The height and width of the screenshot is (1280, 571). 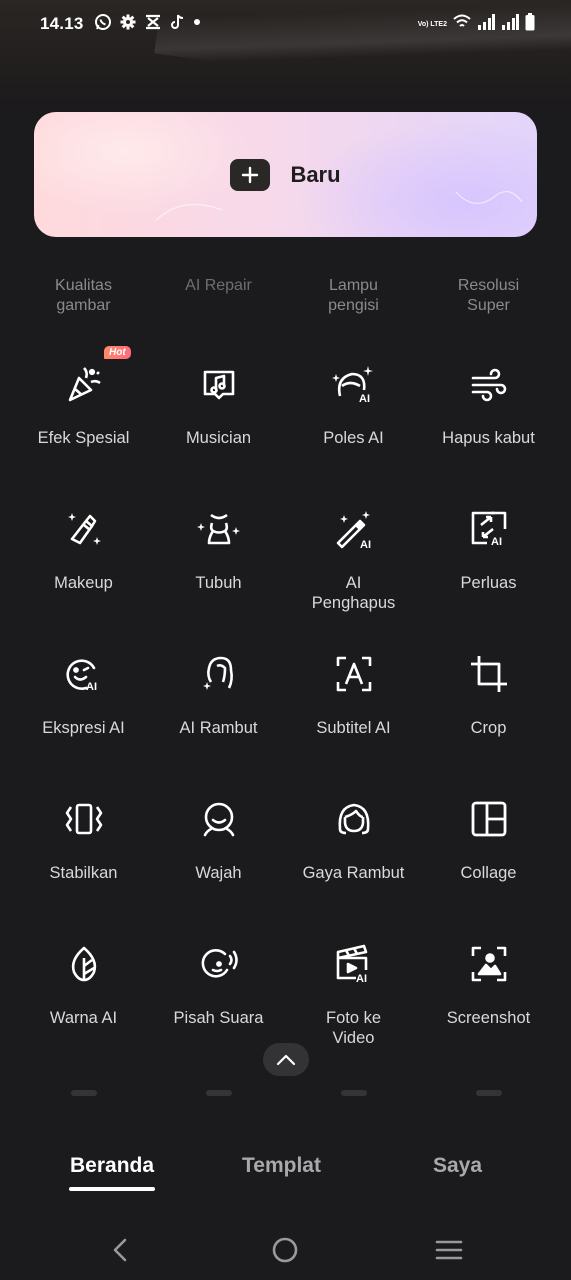 What do you see at coordinates (353, 561) in the screenshot?
I see `tool-ai-penghapus: AI AI Penghapus` at bounding box center [353, 561].